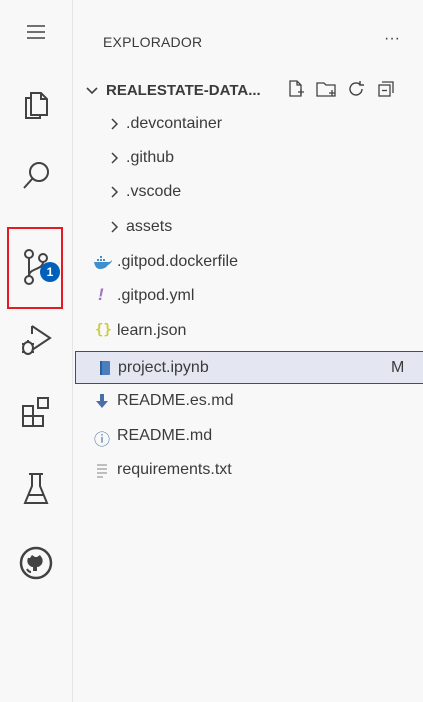  What do you see at coordinates (150, 157) in the screenshot?
I see `tree-item-label: .github` at bounding box center [150, 157].